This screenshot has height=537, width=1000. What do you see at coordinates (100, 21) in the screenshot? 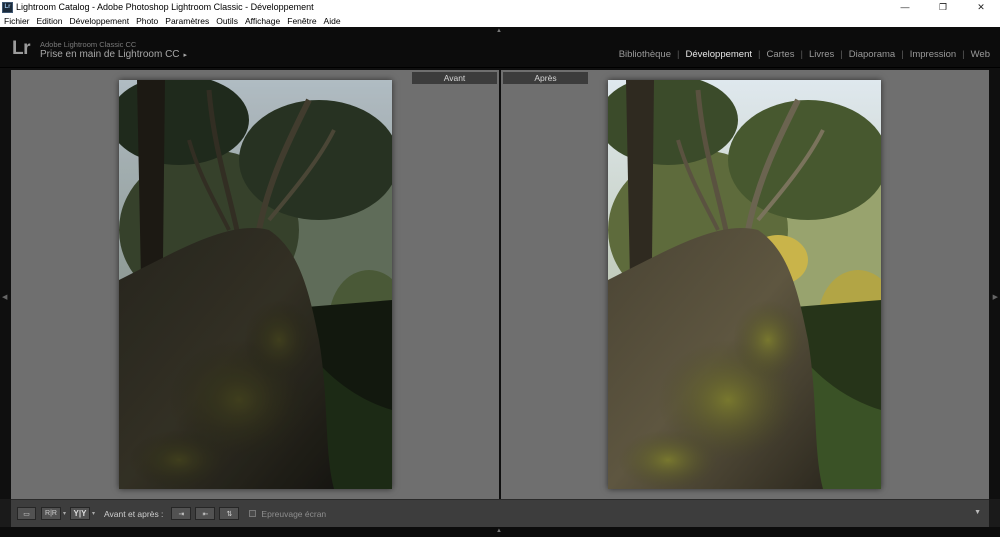
I see `menu-developpement: Développement` at bounding box center [100, 21].